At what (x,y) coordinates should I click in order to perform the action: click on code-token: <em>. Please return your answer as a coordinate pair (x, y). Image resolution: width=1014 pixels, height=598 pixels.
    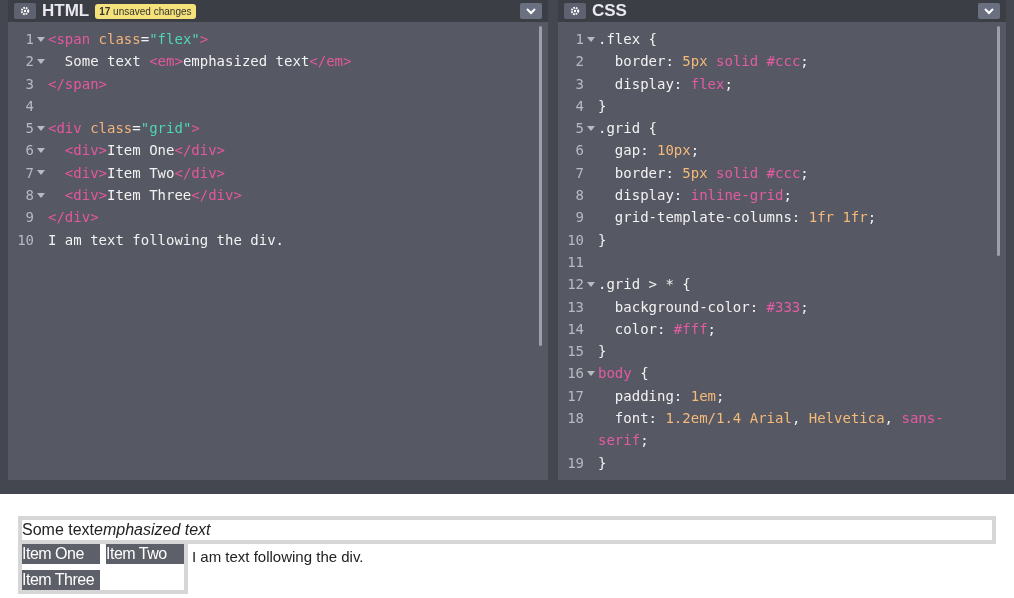
    Looking at the image, I should click on (166, 62).